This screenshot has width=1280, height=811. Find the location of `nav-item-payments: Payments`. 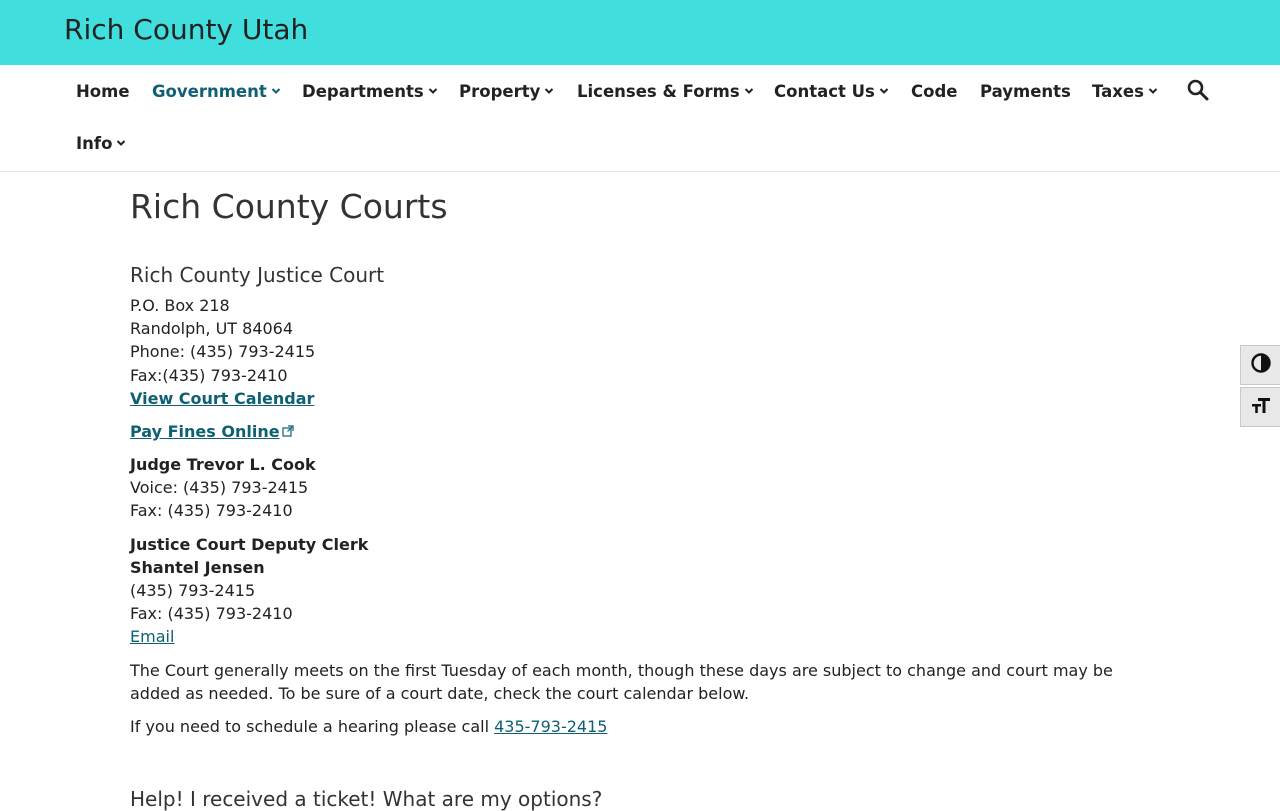

nav-item-payments: Payments is located at coordinates (1025, 91).